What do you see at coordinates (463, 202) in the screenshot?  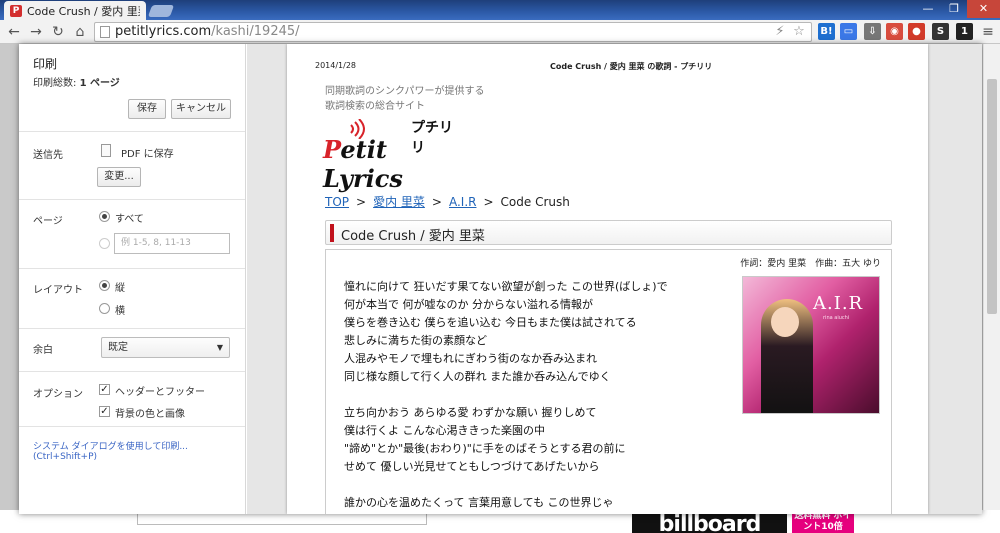 I see `breadcrumb-album: A.I.R` at bounding box center [463, 202].